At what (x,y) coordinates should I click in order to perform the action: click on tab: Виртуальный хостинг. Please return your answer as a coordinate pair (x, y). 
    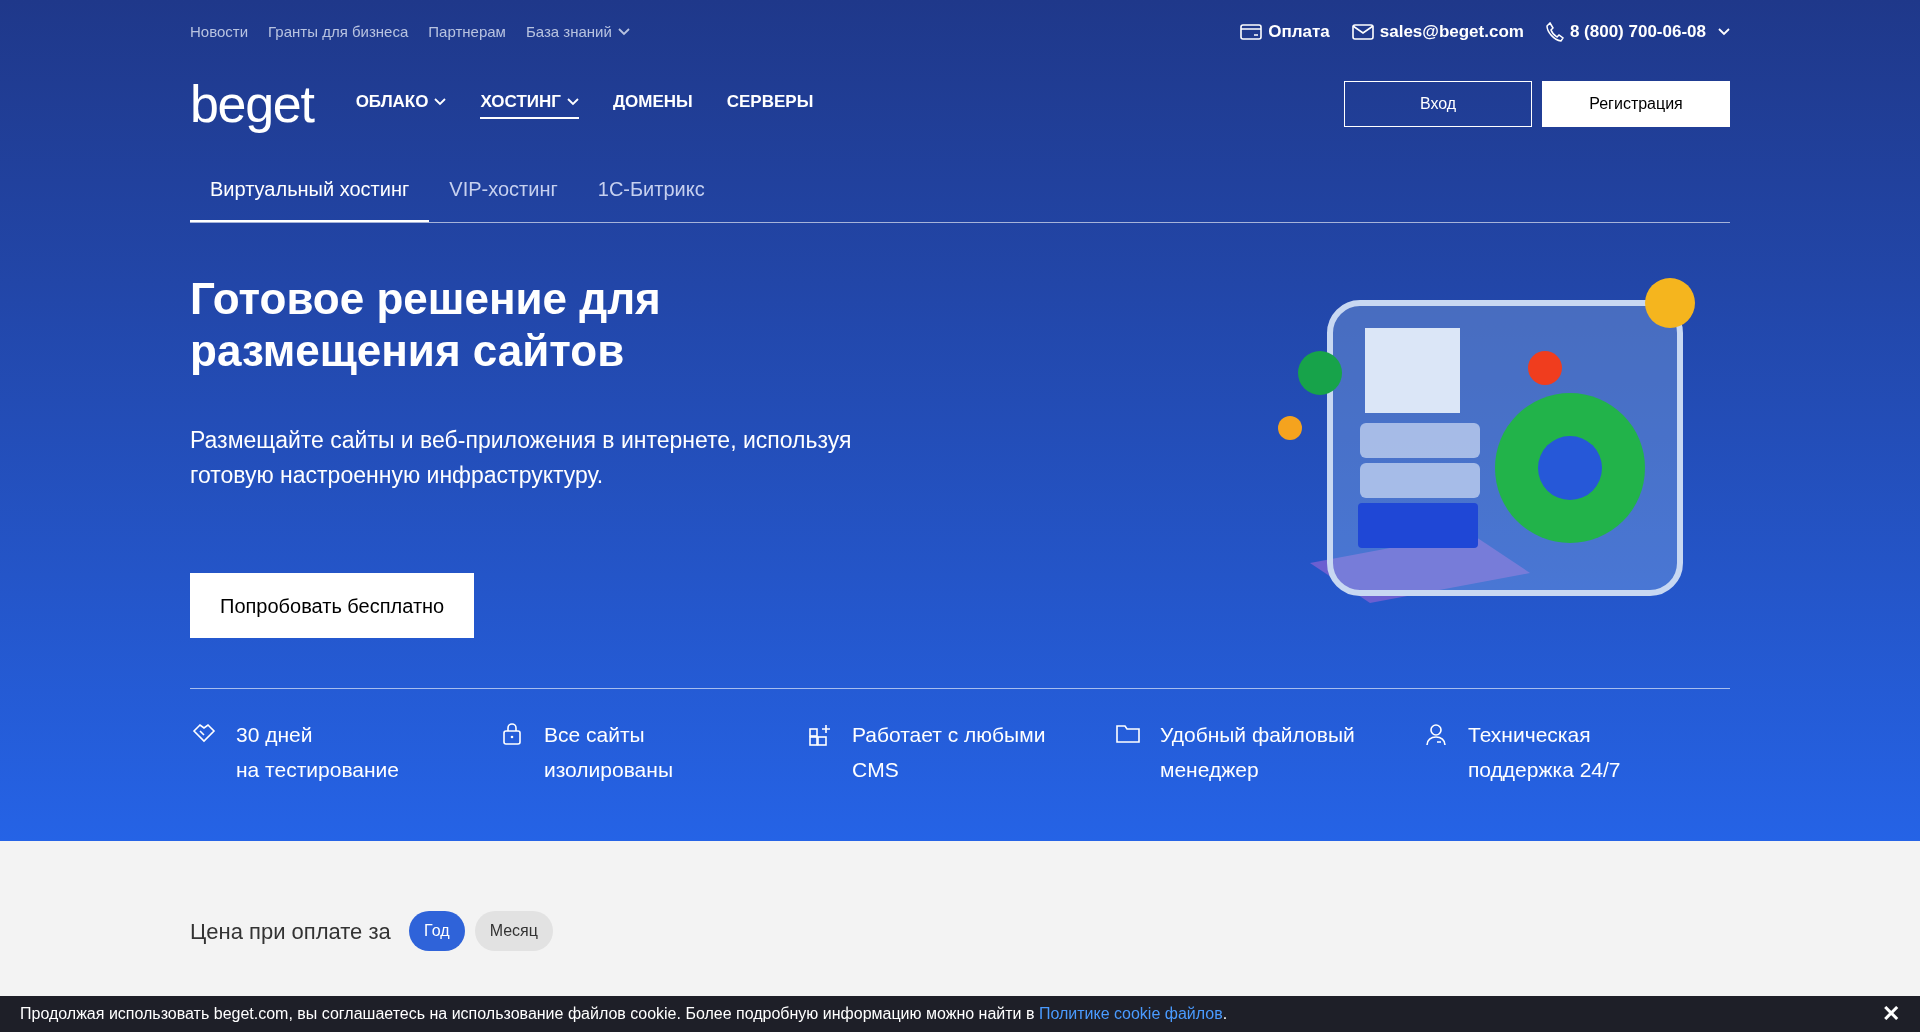
    Looking at the image, I should click on (310, 198).